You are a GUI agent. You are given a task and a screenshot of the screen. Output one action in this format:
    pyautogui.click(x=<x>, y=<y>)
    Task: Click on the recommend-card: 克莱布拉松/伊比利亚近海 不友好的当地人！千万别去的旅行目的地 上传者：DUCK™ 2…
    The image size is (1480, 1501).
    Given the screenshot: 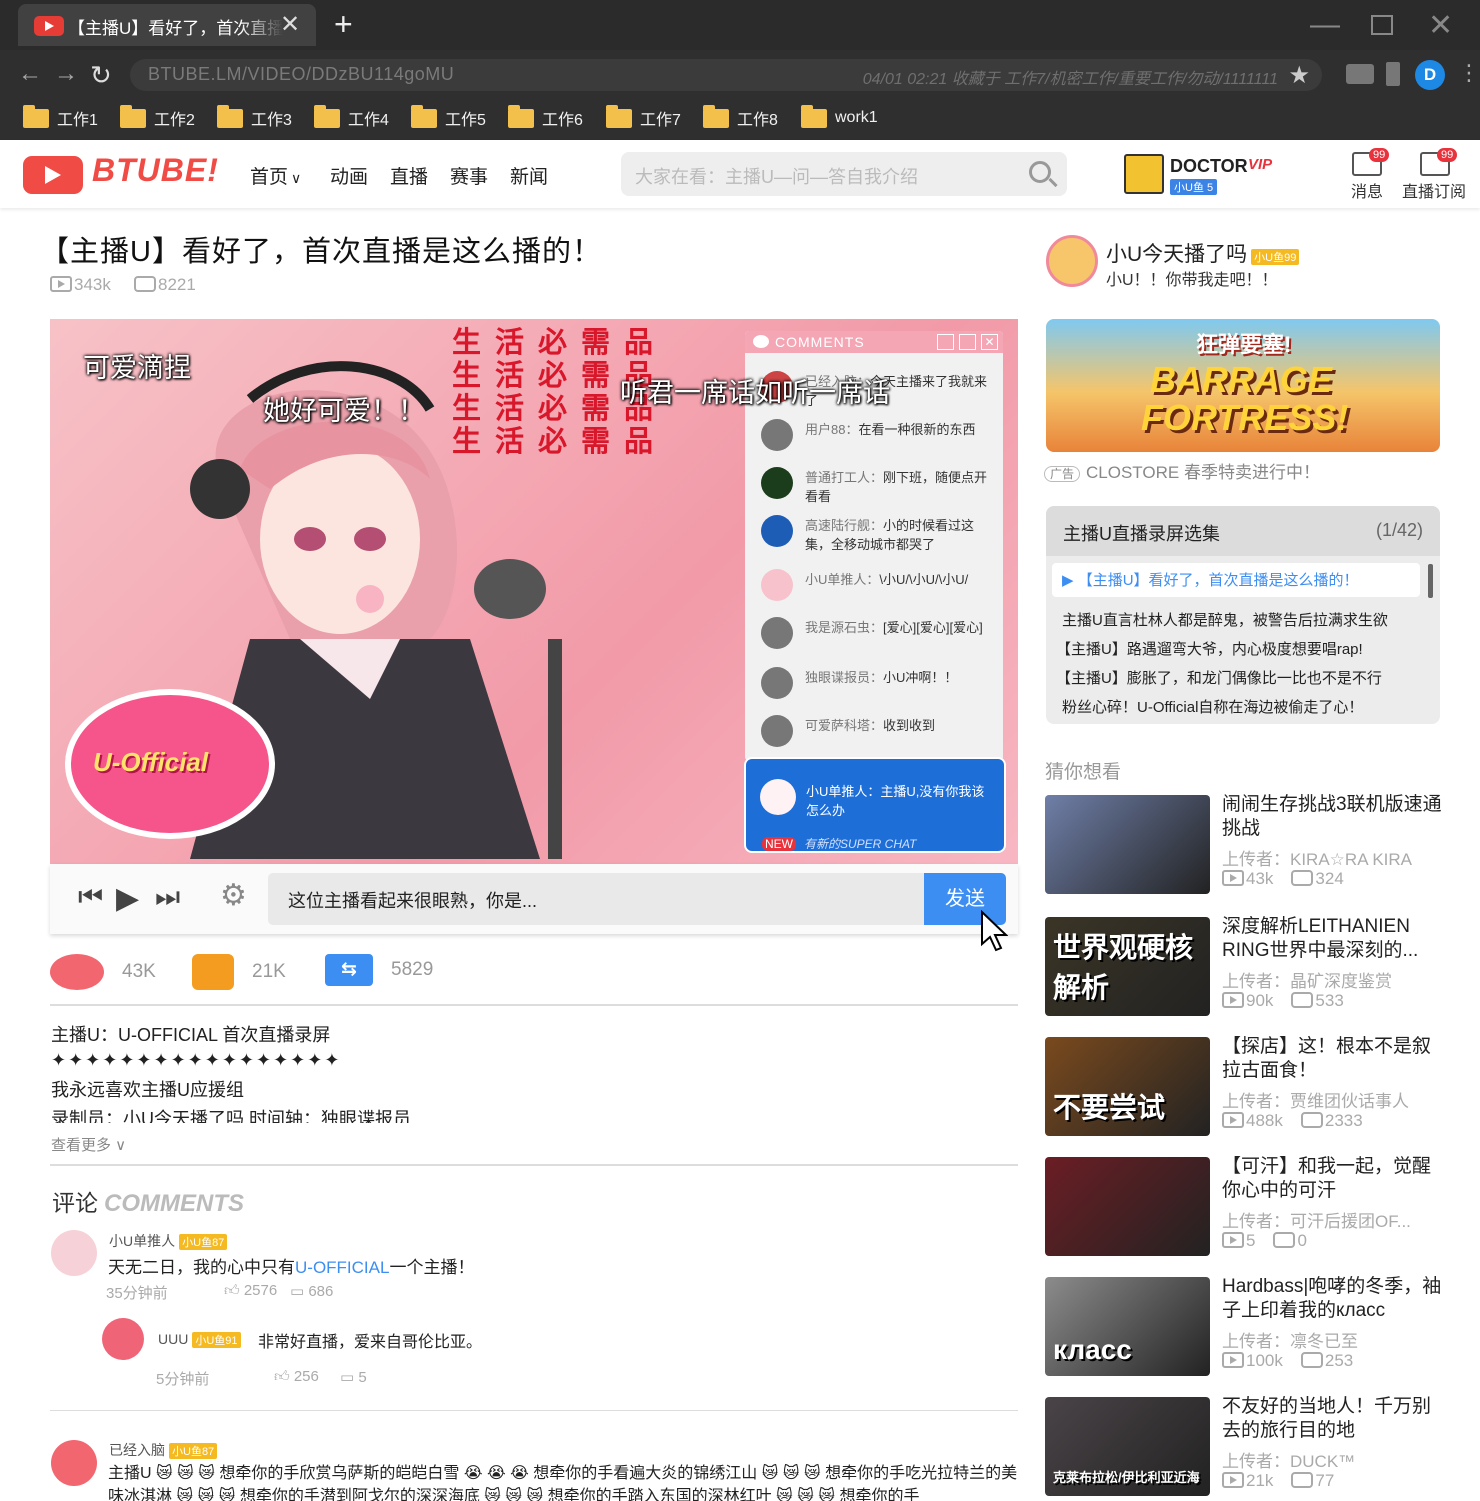 What is the action you would take?
    pyautogui.click(x=1245, y=1446)
    